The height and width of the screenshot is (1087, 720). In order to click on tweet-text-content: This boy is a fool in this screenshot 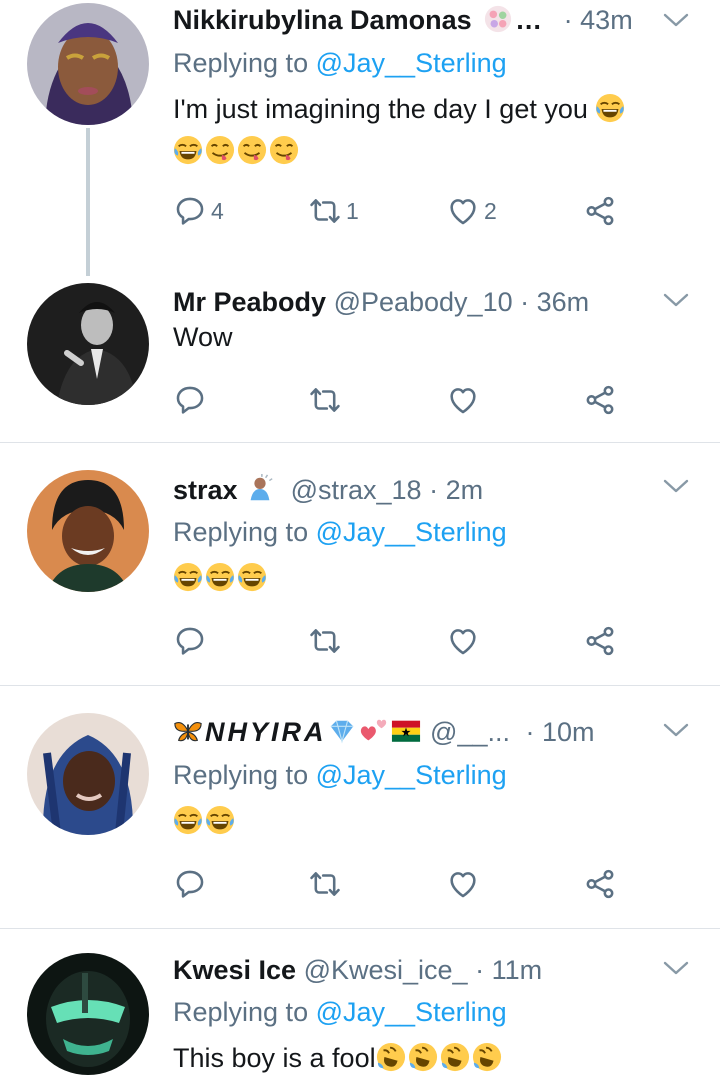, I will do `click(274, 1058)`.